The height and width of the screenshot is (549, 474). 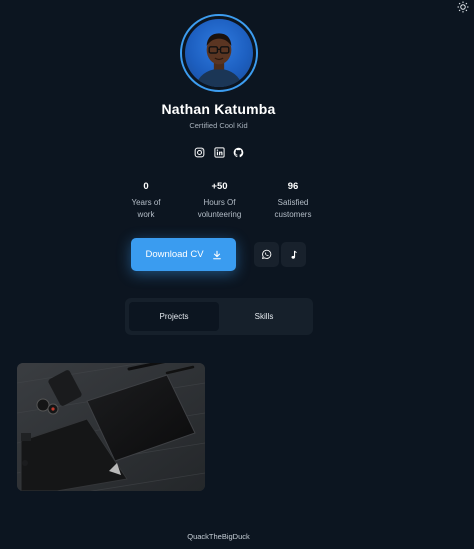 What do you see at coordinates (217, 255) in the screenshot?
I see `download-icon` at bounding box center [217, 255].